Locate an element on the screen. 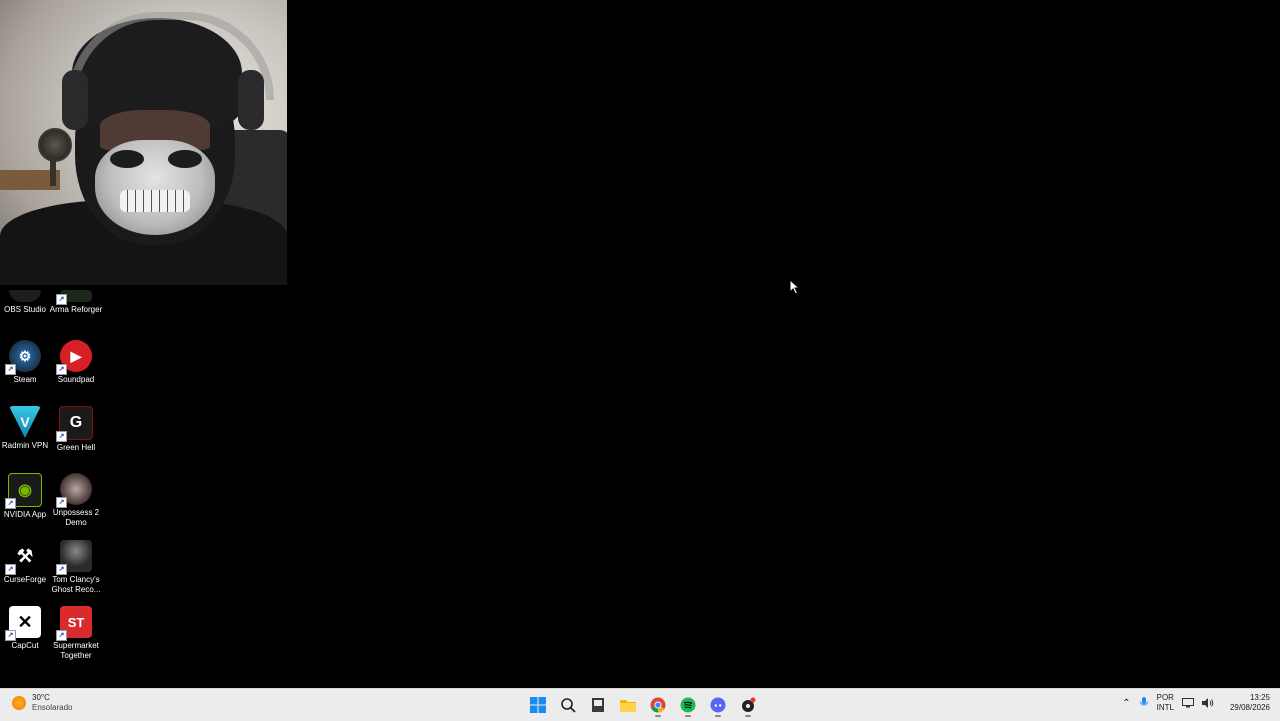 This screenshot has width=1280, height=721. radmin-icon: V is located at coordinates (25, 422).